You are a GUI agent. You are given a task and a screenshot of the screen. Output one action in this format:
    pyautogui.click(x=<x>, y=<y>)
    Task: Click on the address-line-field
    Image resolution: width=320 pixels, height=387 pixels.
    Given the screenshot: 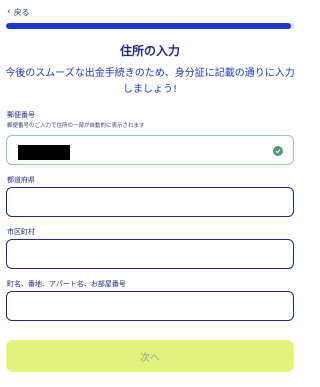 What is the action you would take?
    pyautogui.click(x=150, y=306)
    